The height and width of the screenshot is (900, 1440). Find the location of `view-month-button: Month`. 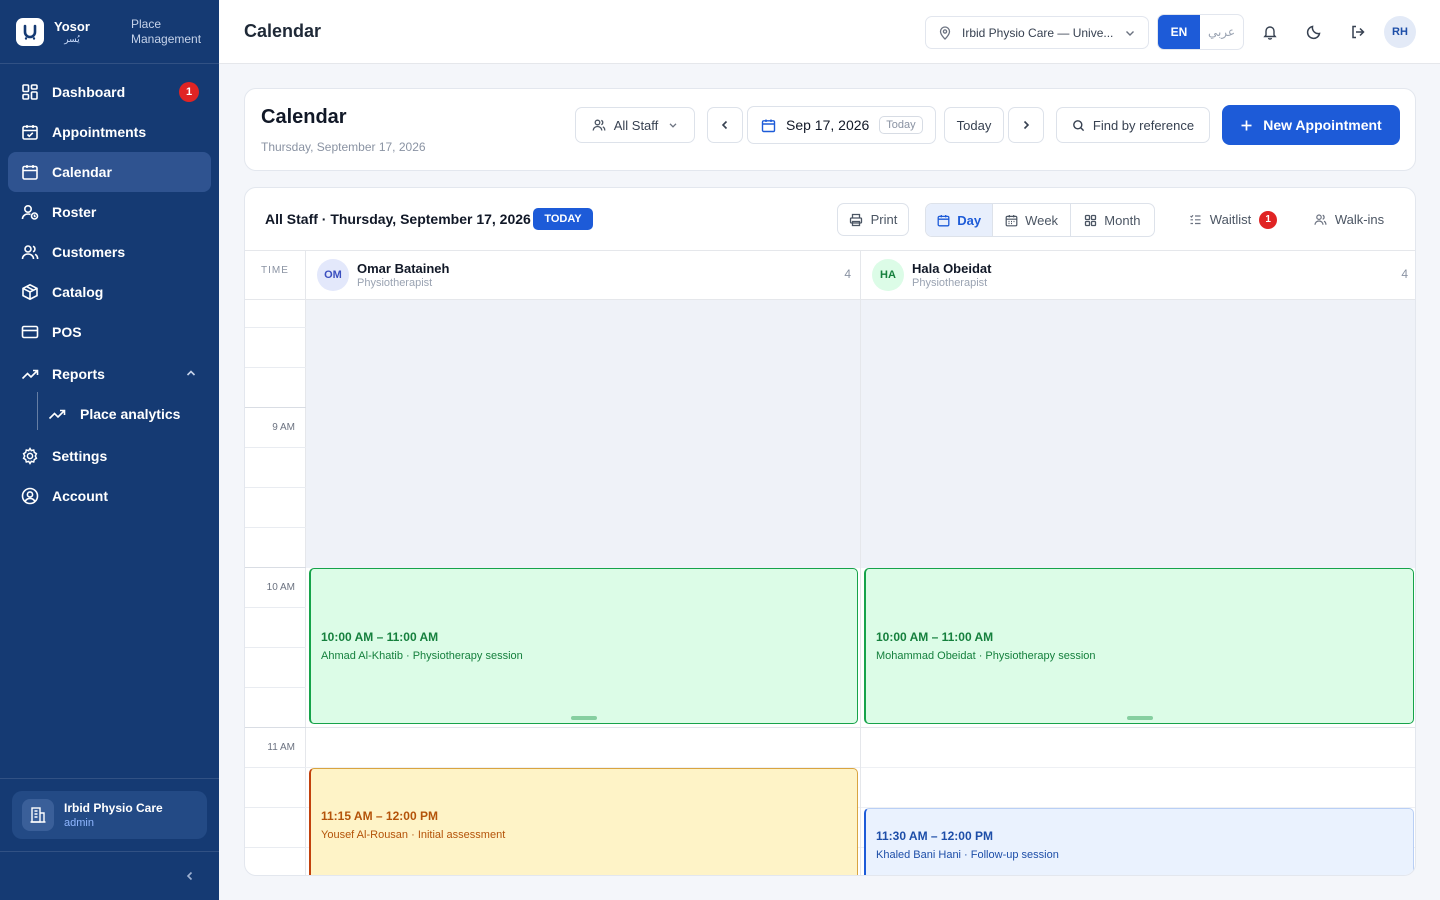

view-month-button: Month is located at coordinates (1112, 220).